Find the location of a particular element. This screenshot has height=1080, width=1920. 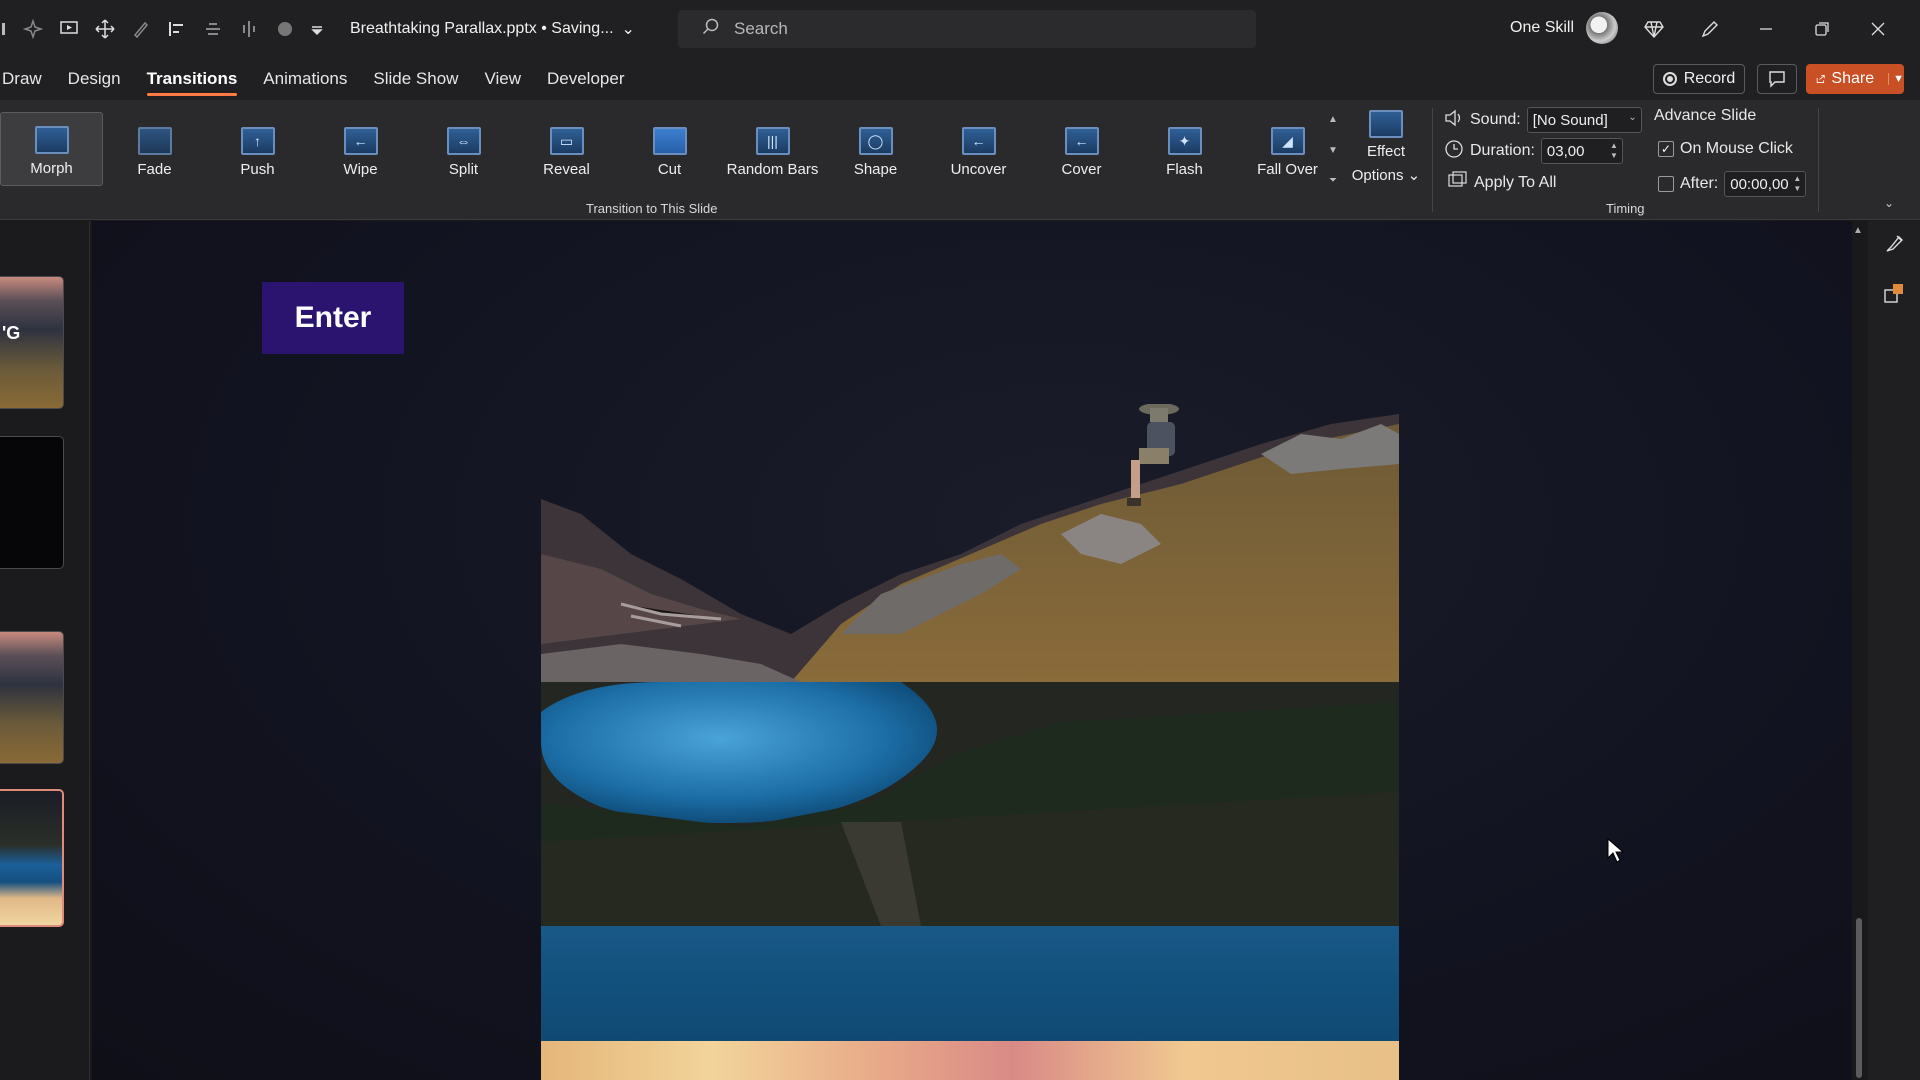

wipe-icon: ← is located at coordinates (360, 141).